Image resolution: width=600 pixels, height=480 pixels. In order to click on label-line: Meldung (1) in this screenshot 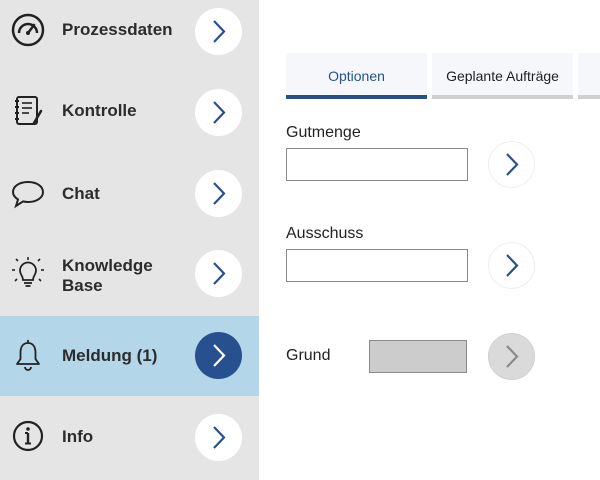, I will do `click(110, 355)`.